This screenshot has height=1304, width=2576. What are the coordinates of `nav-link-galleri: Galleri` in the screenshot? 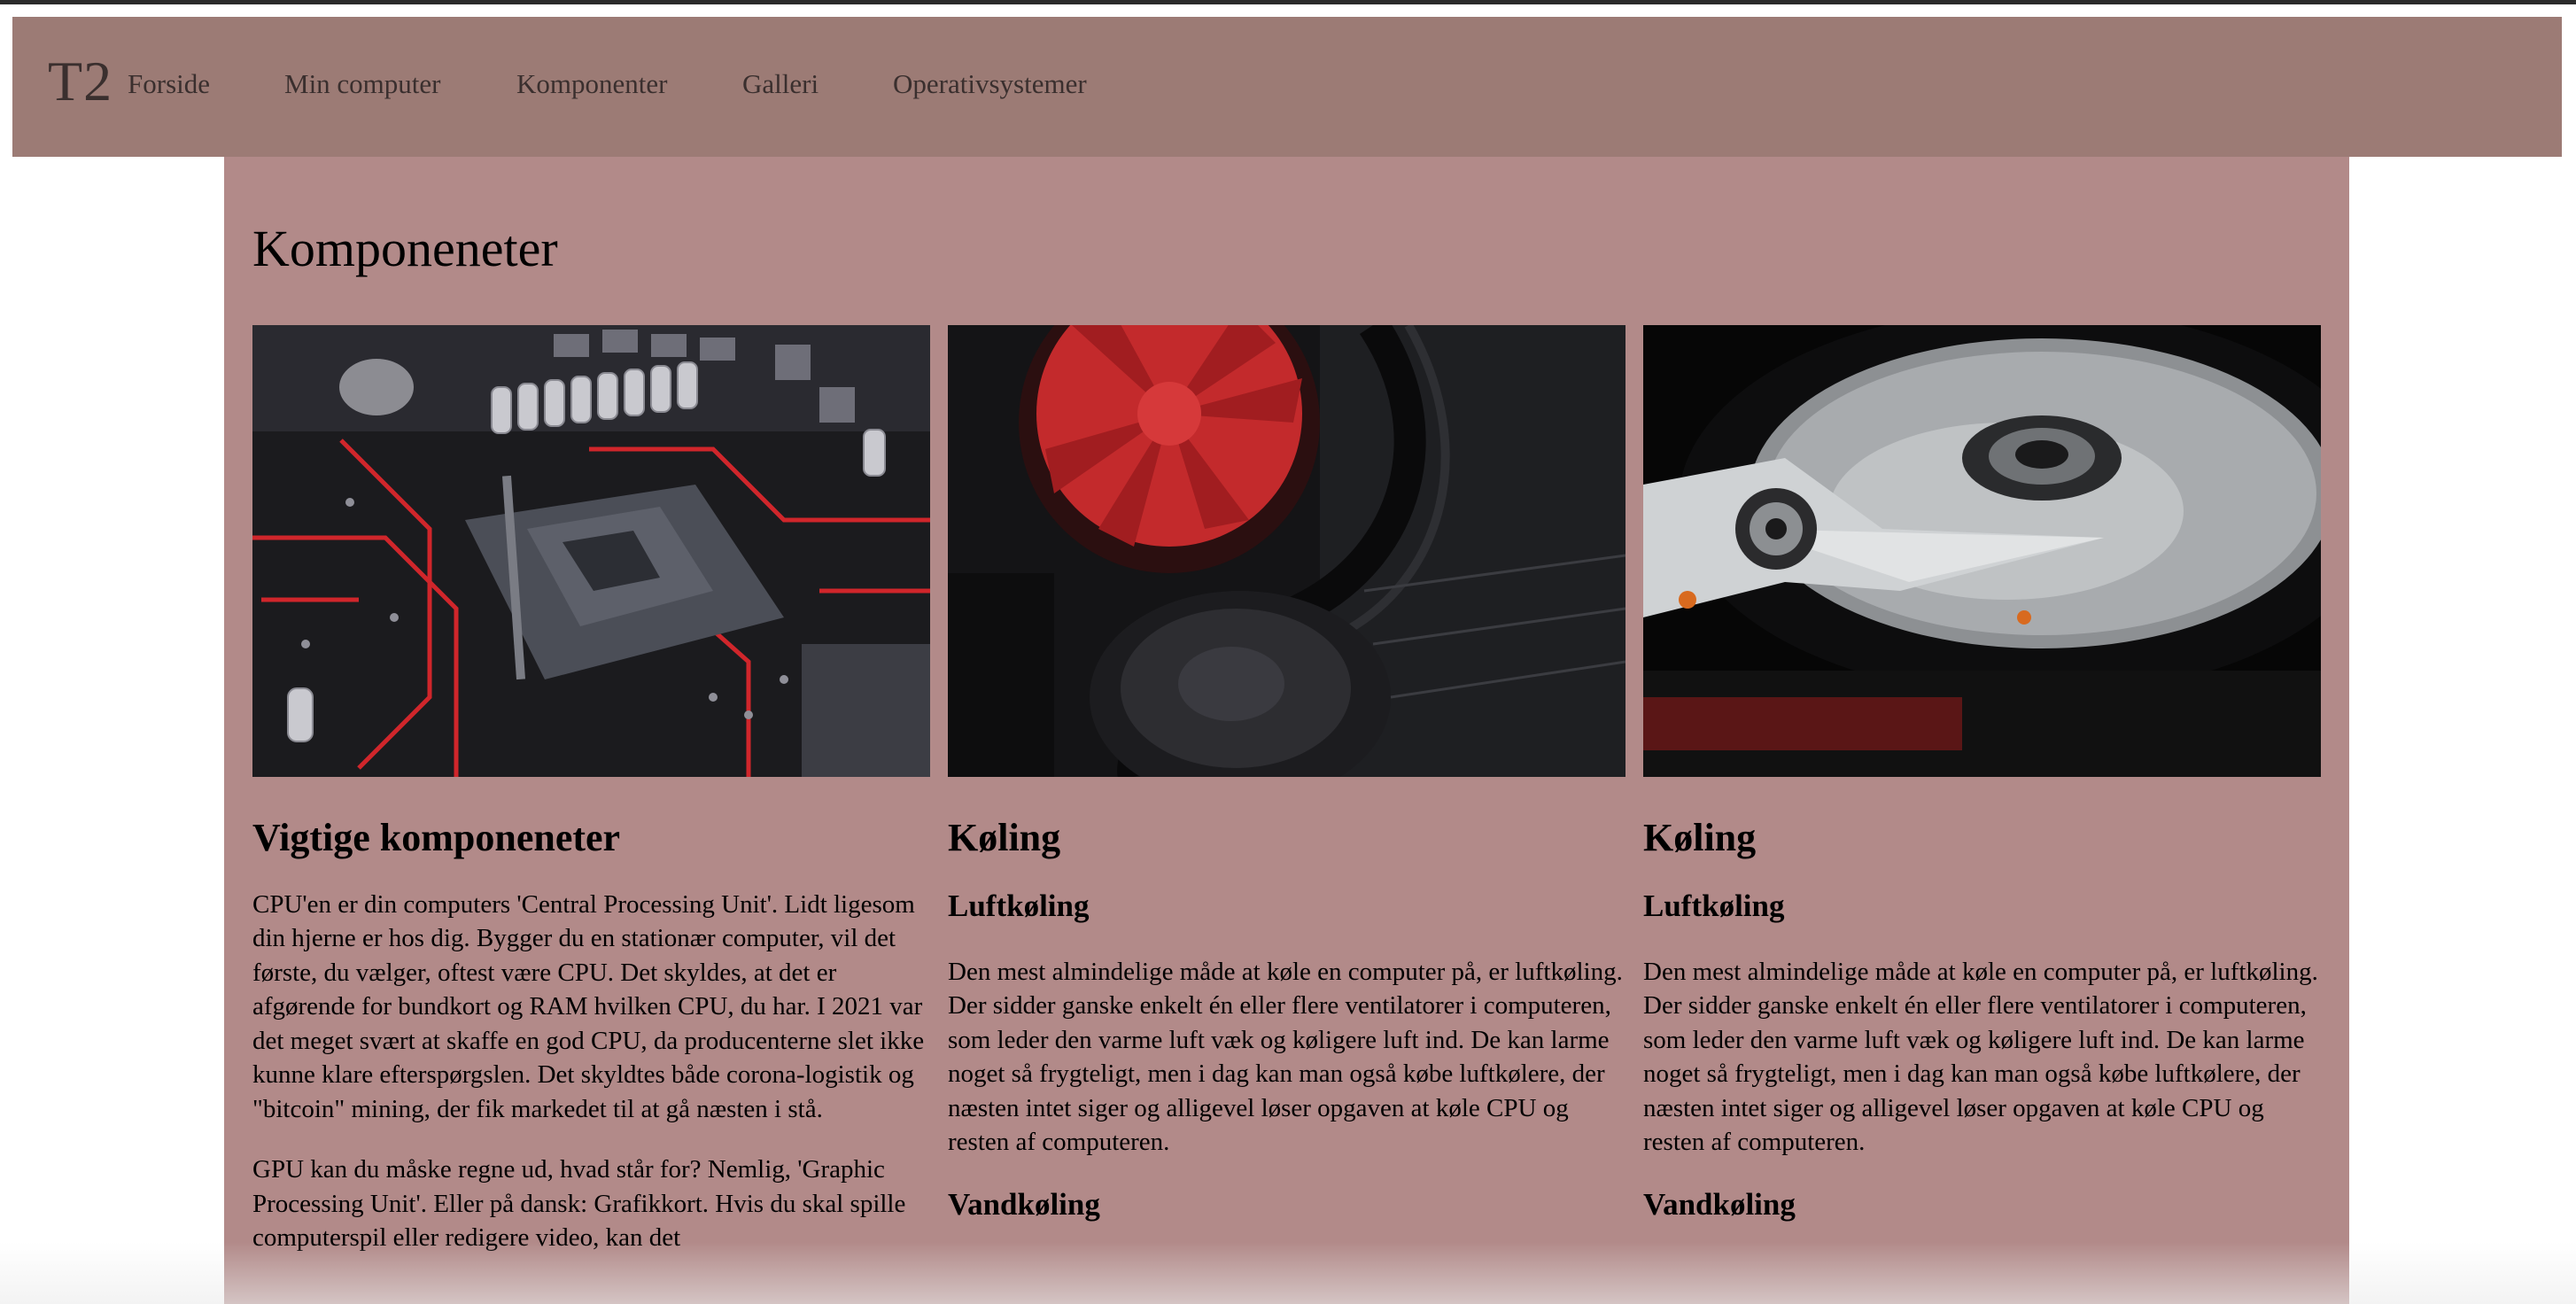 It's located at (780, 84).